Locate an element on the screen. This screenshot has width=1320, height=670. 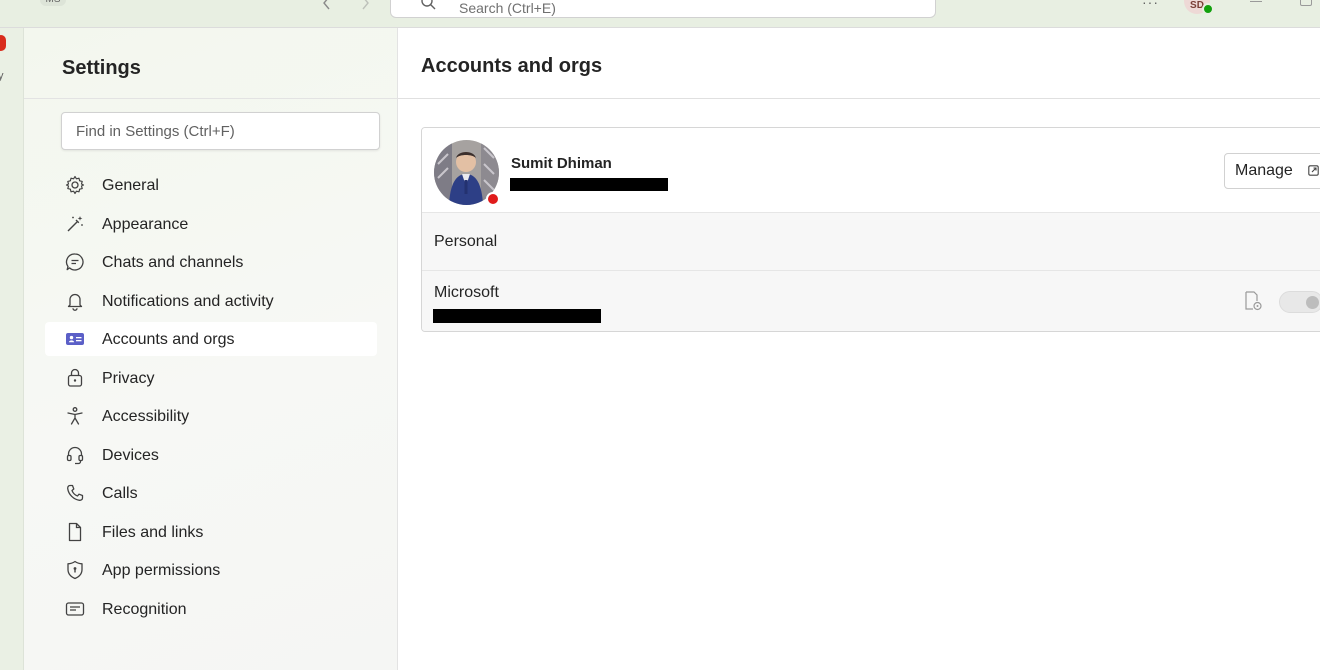
org-label: Personal is located at coordinates (466, 241).